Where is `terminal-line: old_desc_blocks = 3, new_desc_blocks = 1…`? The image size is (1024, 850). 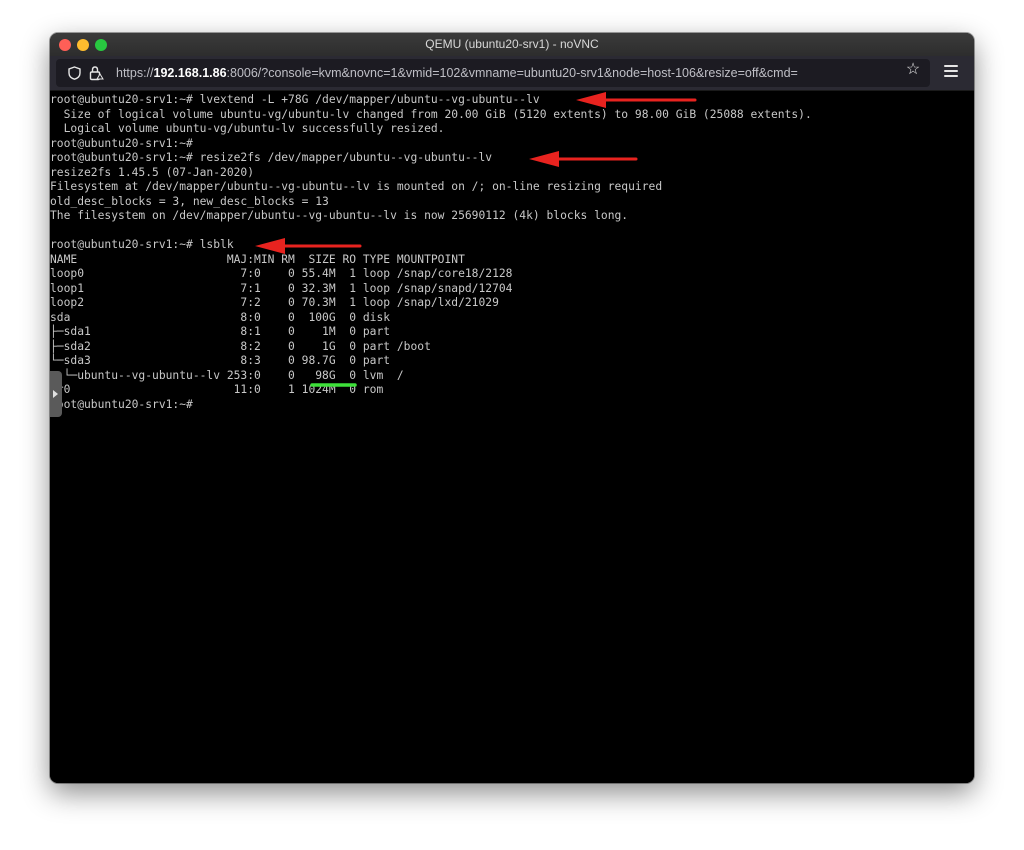
terminal-line: old_desc_blocks = 3, new_desc_blocks = 1… is located at coordinates (189, 201).